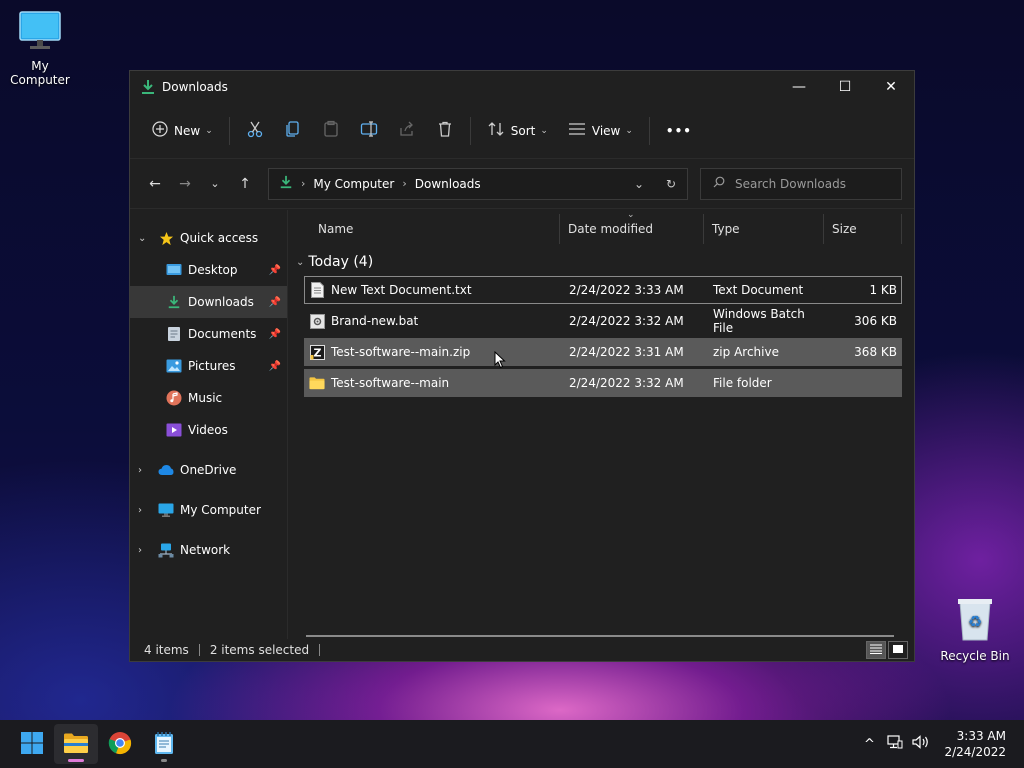 Image resolution: width=1024 pixels, height=768 pixels. Describe the element at coordinates (522, 87) in the screenshot. I see `title-bar: Downloads — ☐ ✕` at that location.